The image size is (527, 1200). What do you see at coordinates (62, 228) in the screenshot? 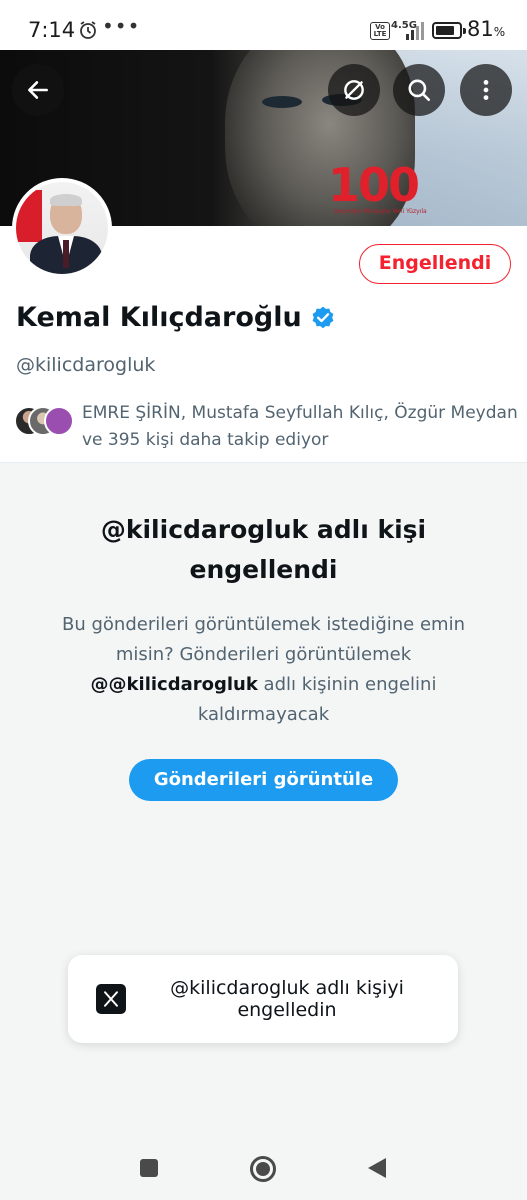
I see `avatar` at bounding box center [62, 228].